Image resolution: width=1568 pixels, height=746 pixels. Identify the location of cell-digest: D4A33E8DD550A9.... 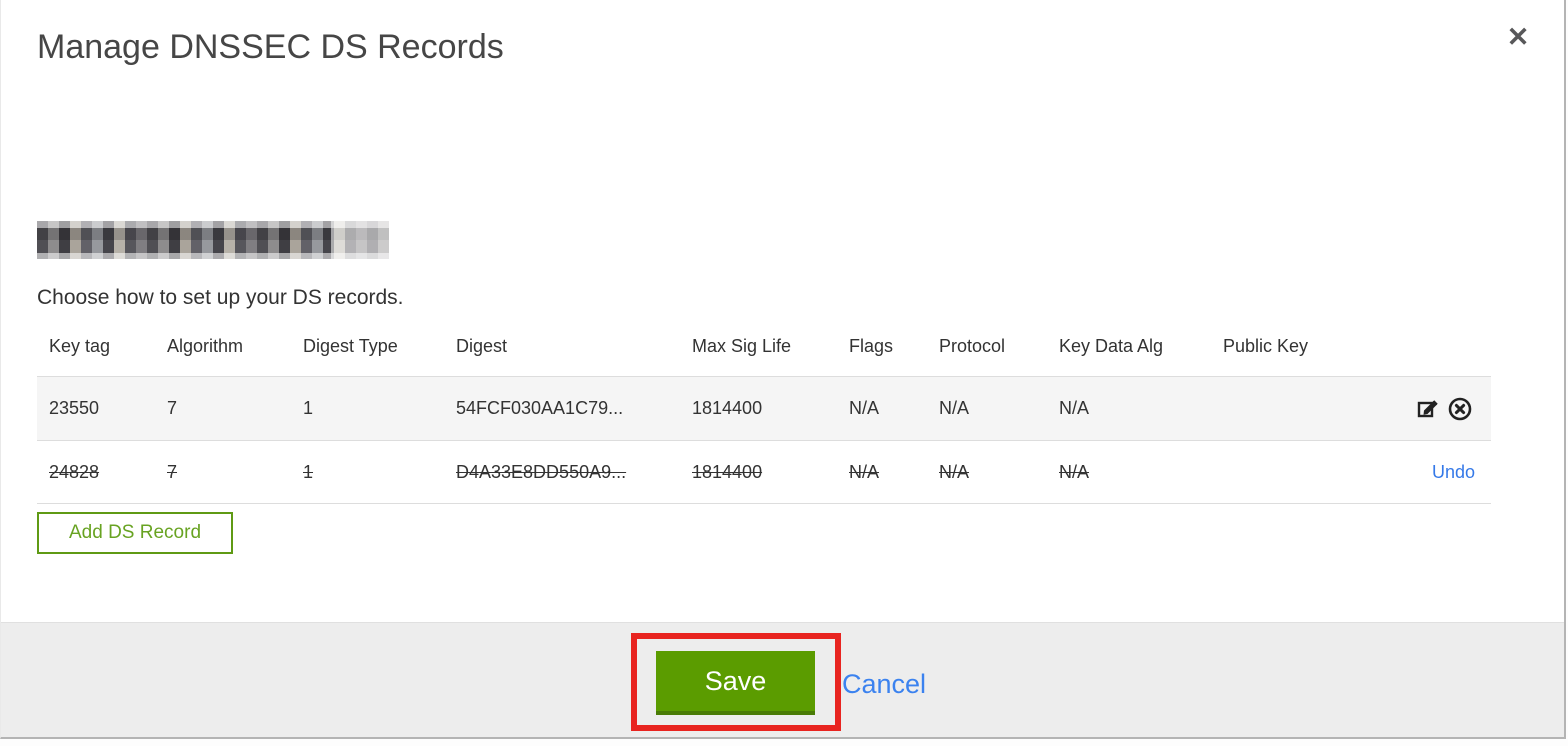
(541, 471).